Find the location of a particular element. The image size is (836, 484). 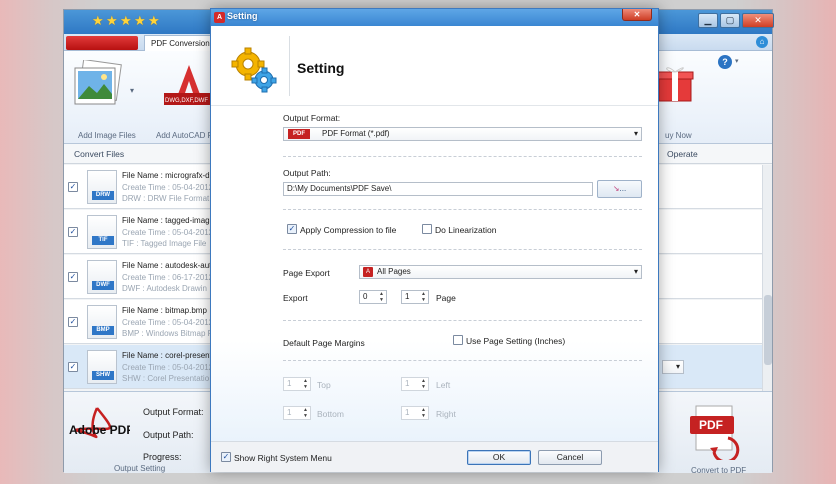

convert-to-pdf-button: PDF is located at coordinates (715, 430).